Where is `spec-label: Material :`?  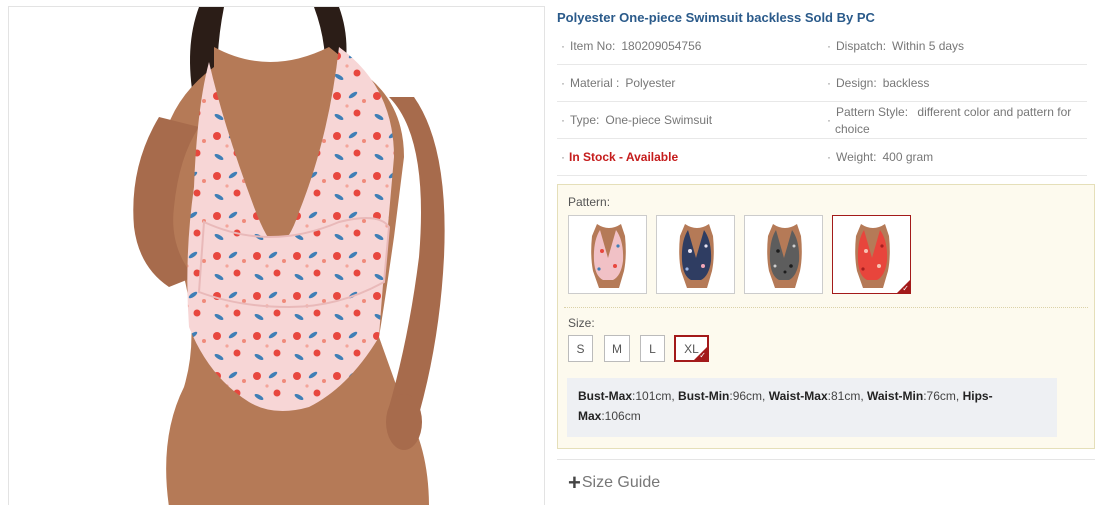
spec-label: Material : is located at coordinates (595, 83).